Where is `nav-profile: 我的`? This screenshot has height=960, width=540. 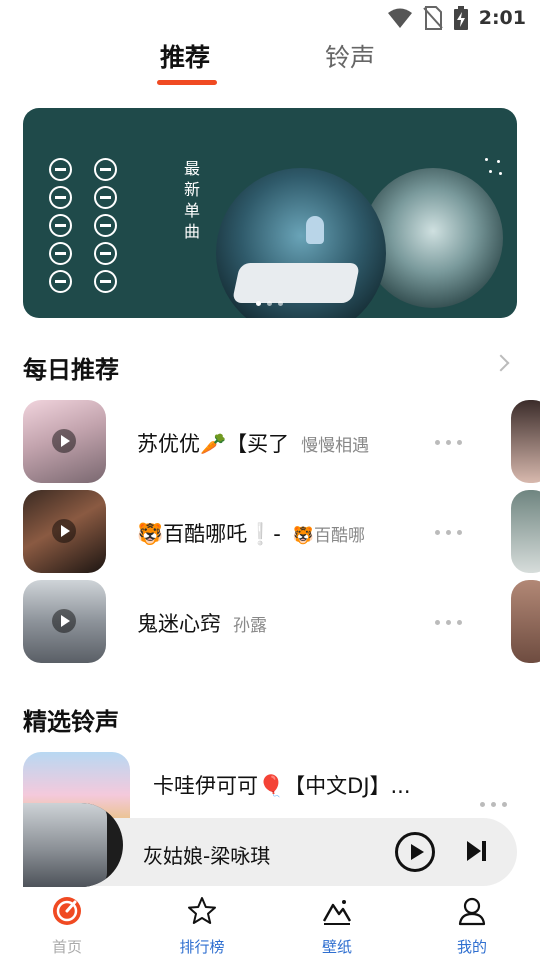 nav-profile: 我的 is located at coordinates (472, 926).